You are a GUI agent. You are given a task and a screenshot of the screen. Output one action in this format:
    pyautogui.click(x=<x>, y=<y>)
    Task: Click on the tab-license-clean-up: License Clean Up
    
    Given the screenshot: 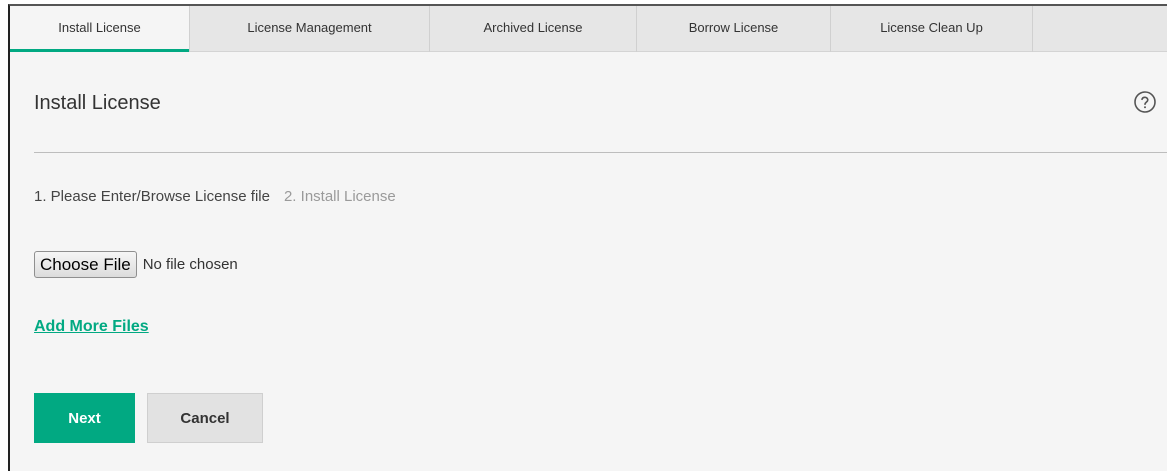 What is the action you would take?
    pyautogui.click(x=932, y=29)
    